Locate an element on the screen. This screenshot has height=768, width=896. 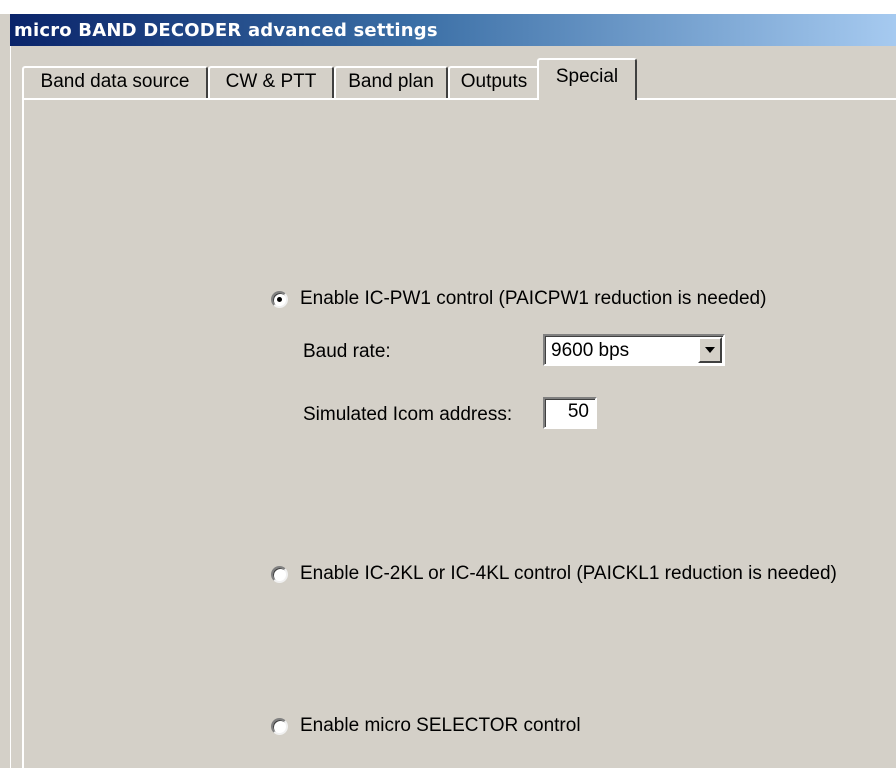
icom-address-label: Simulated Icom address: is located at coordinates (408, 414).